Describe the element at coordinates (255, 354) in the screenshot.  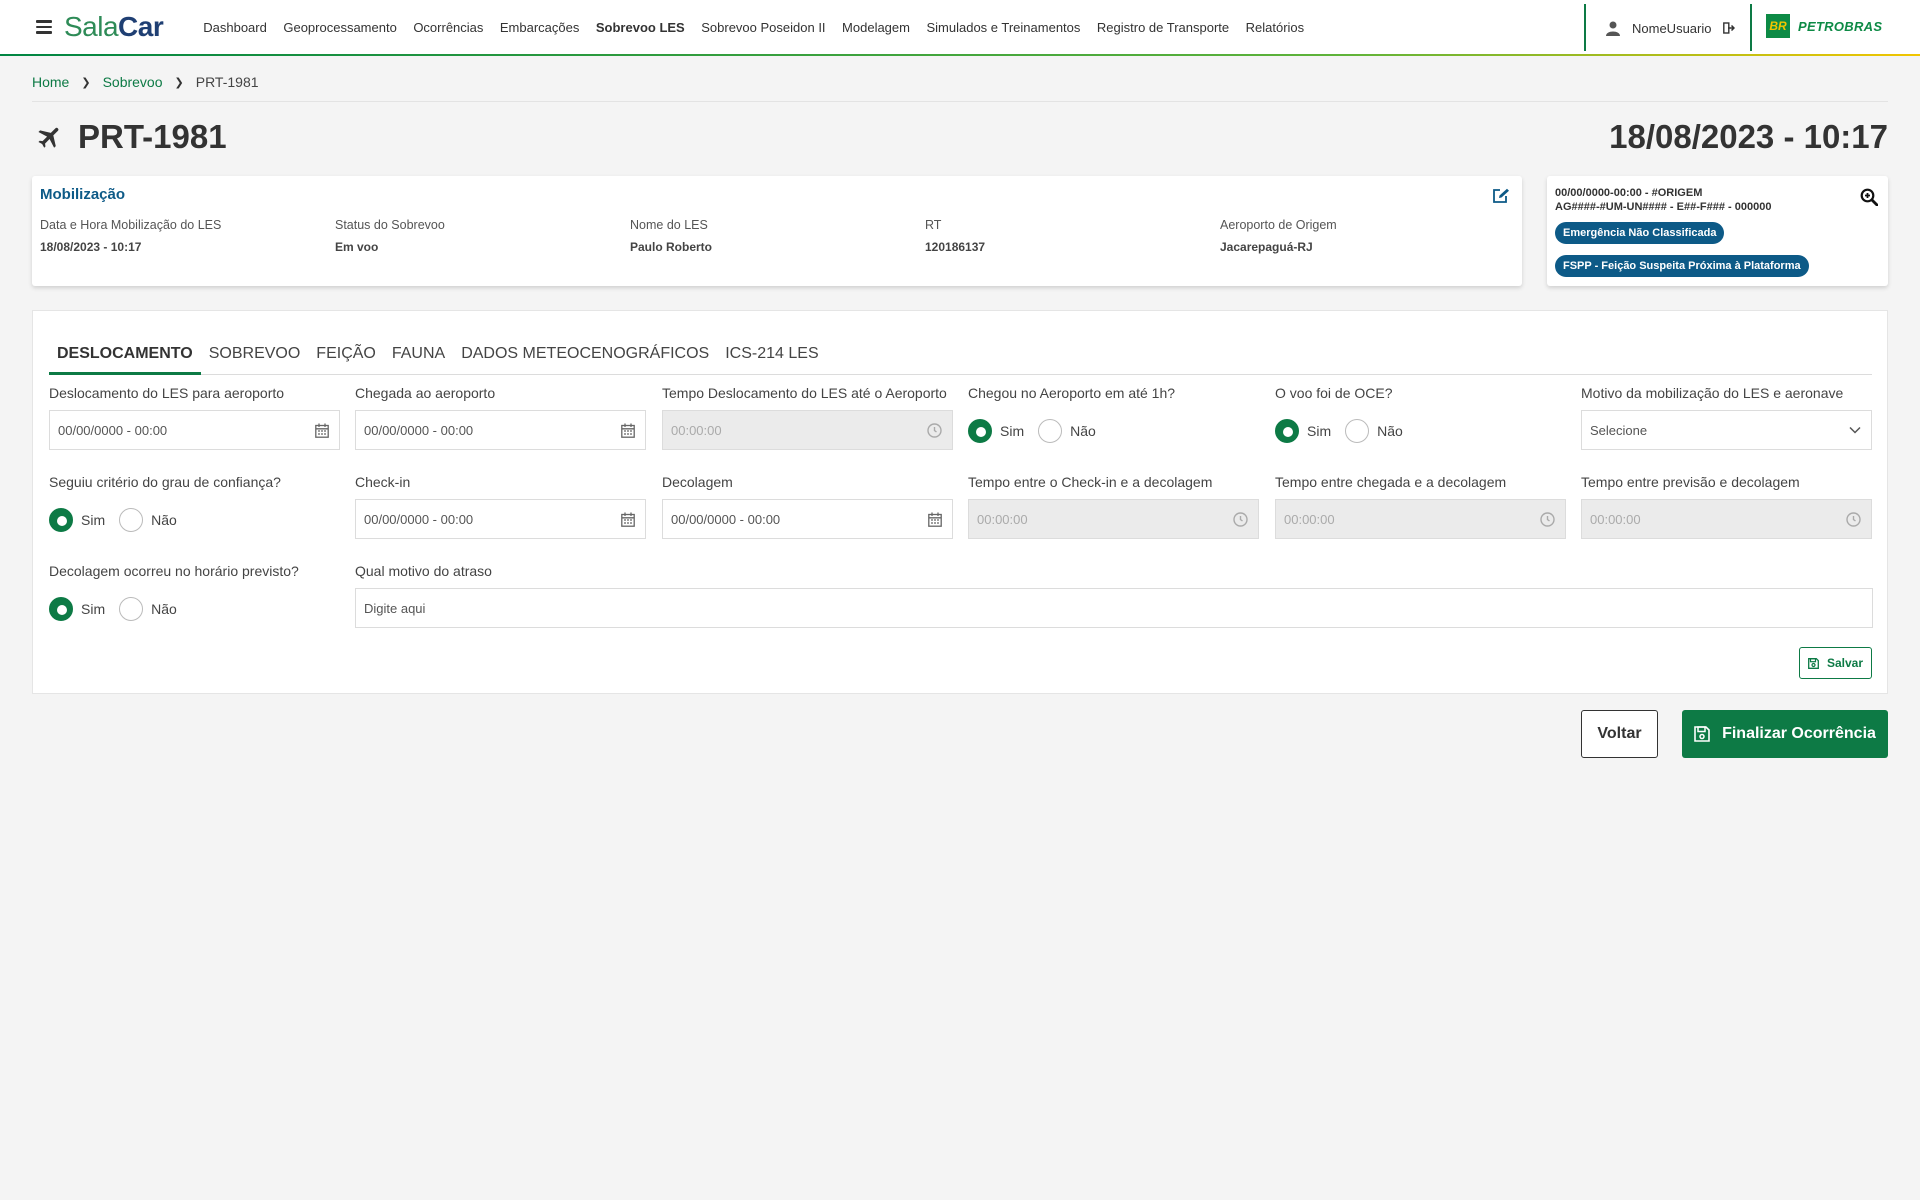
I see `tab-sobrevoo: SOBREVOO` at that location.